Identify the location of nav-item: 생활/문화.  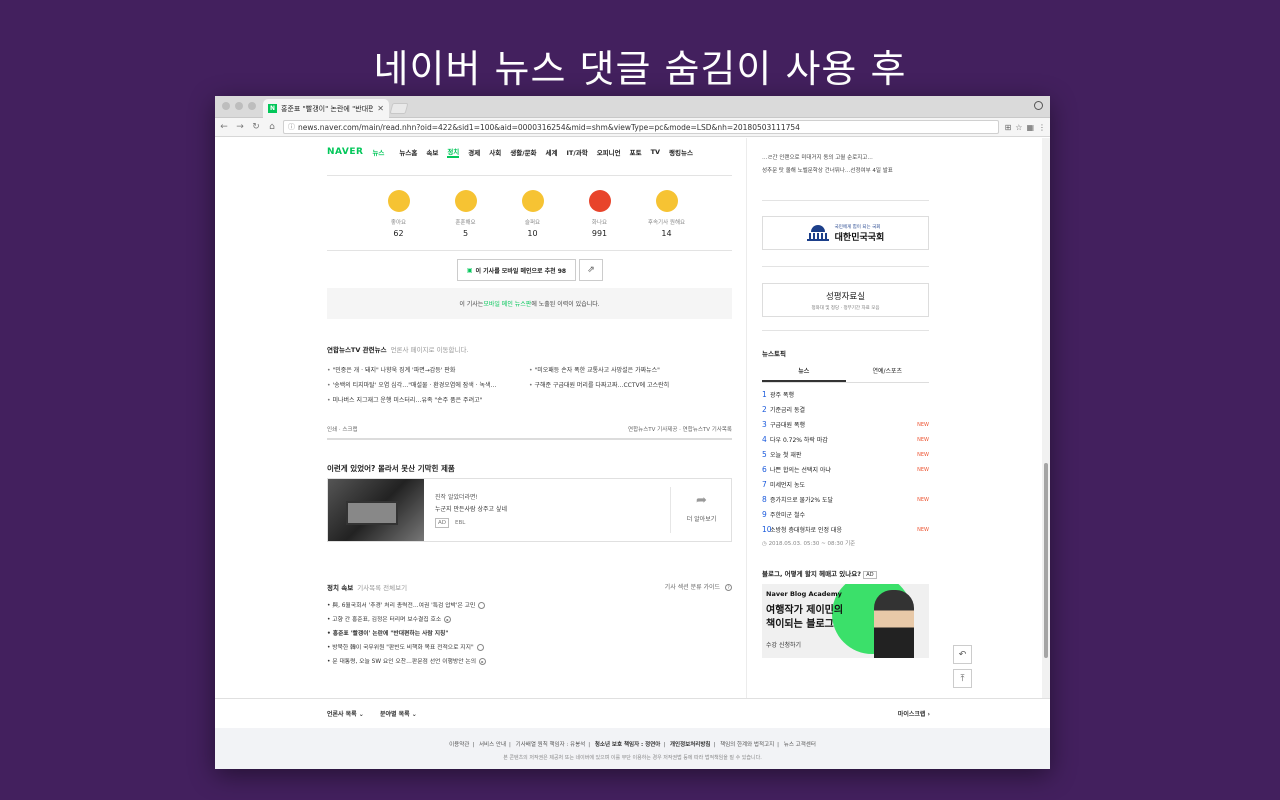
(523, 152).